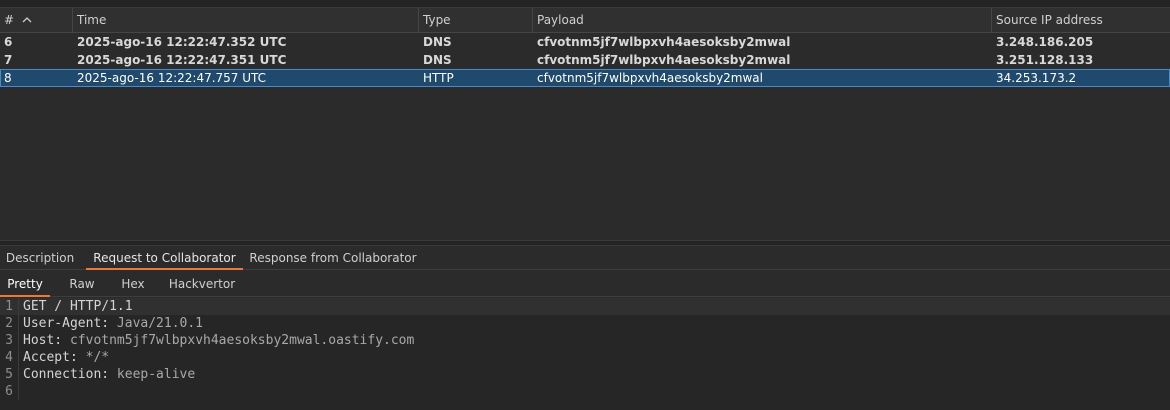 The height and width of the screenshot is (410, 1170). Describe the element at coordinates (164, 258) in the screenshot. I see `tab-request-to-collaborator: Request to Collaborator` at that location.